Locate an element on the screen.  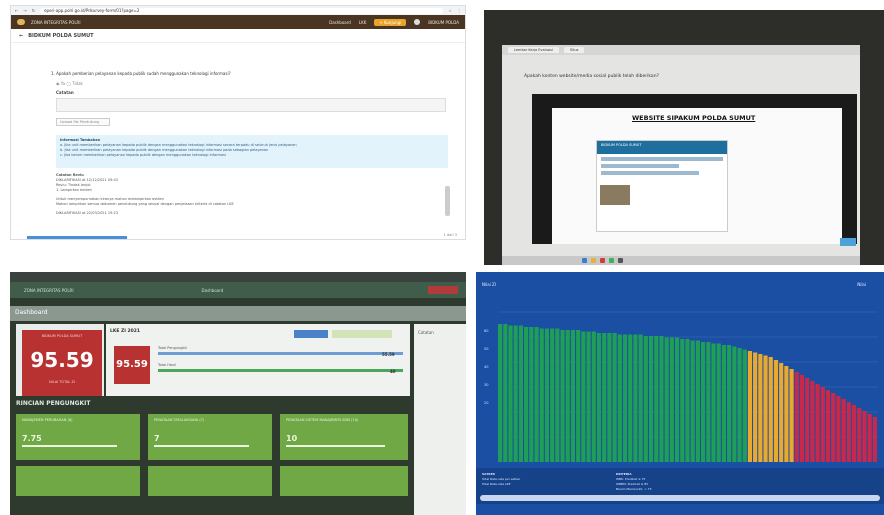
catatan-textarea is located at coordinates (251, 105).